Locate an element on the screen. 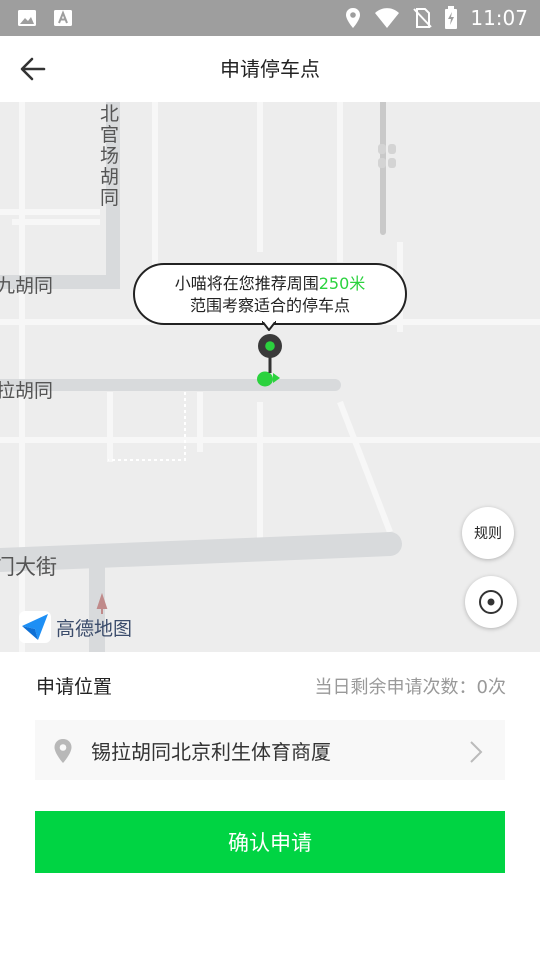  bubble-tail is located at coordinates (269, 326).